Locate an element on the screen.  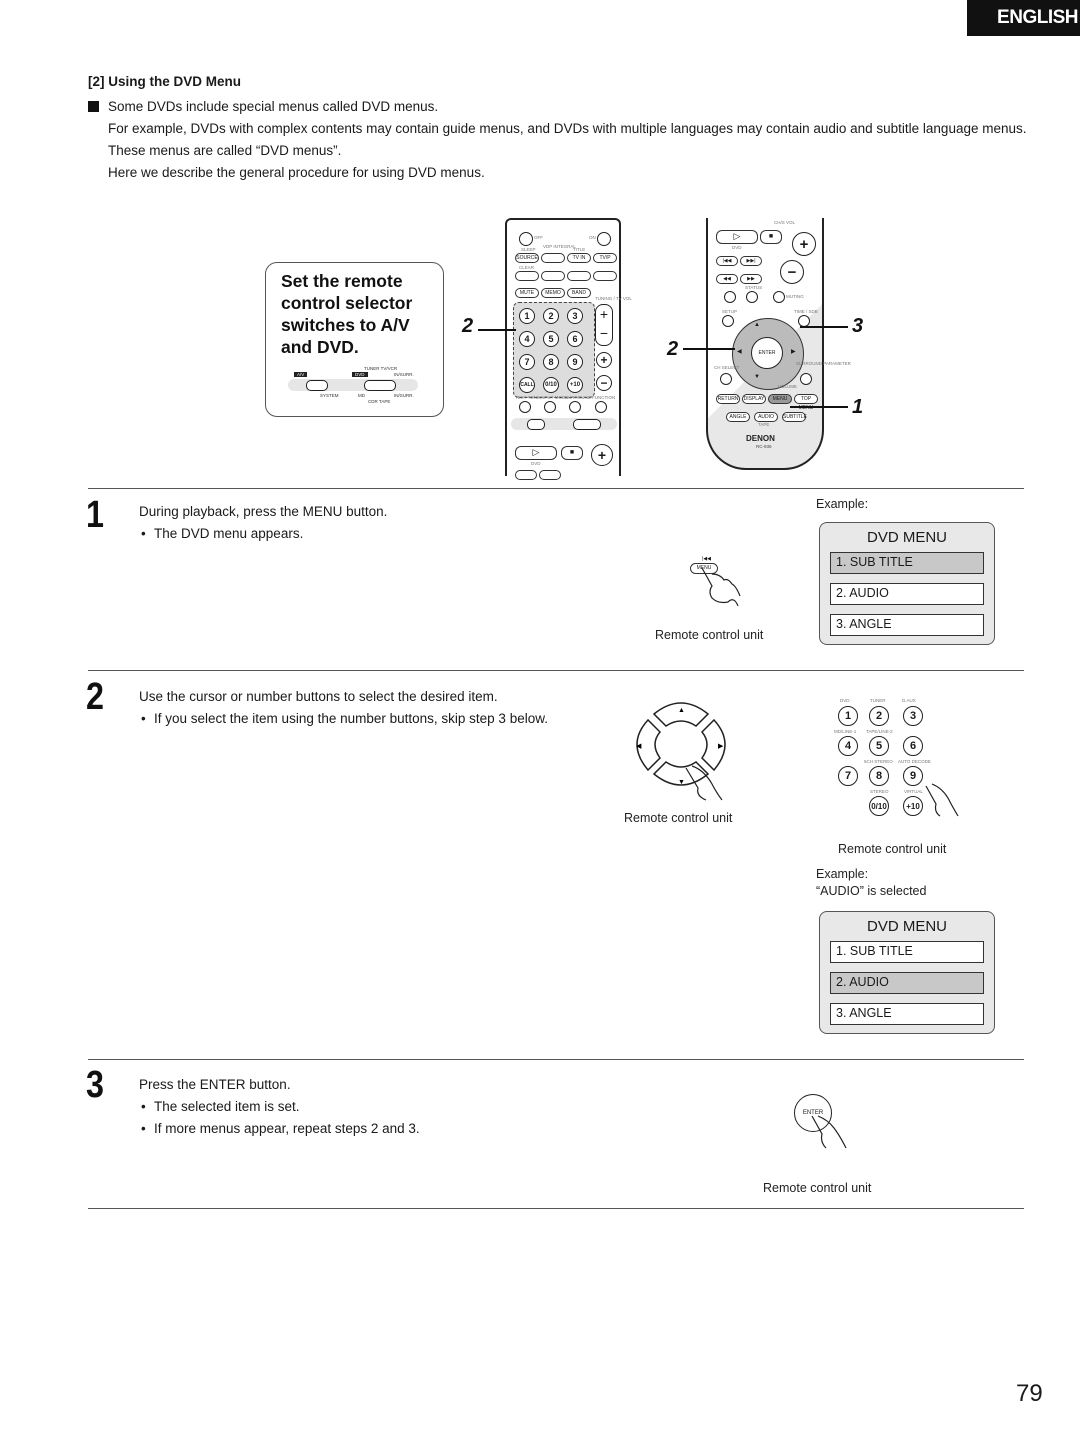
key-8: 8 is located at coordinates (551, 362).